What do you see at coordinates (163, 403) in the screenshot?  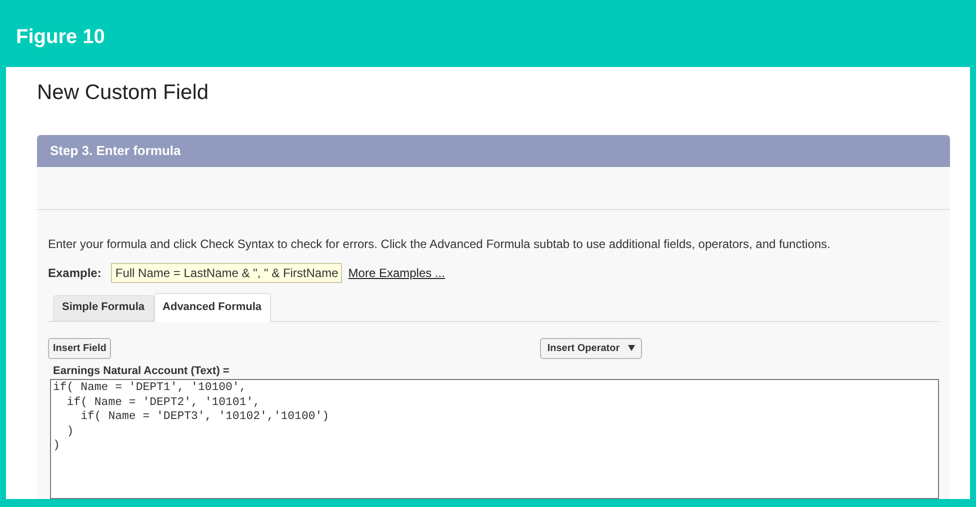 I see `formula-line: if( Name = 'DEPT2', '10101',` at bounding box center [163, 403].